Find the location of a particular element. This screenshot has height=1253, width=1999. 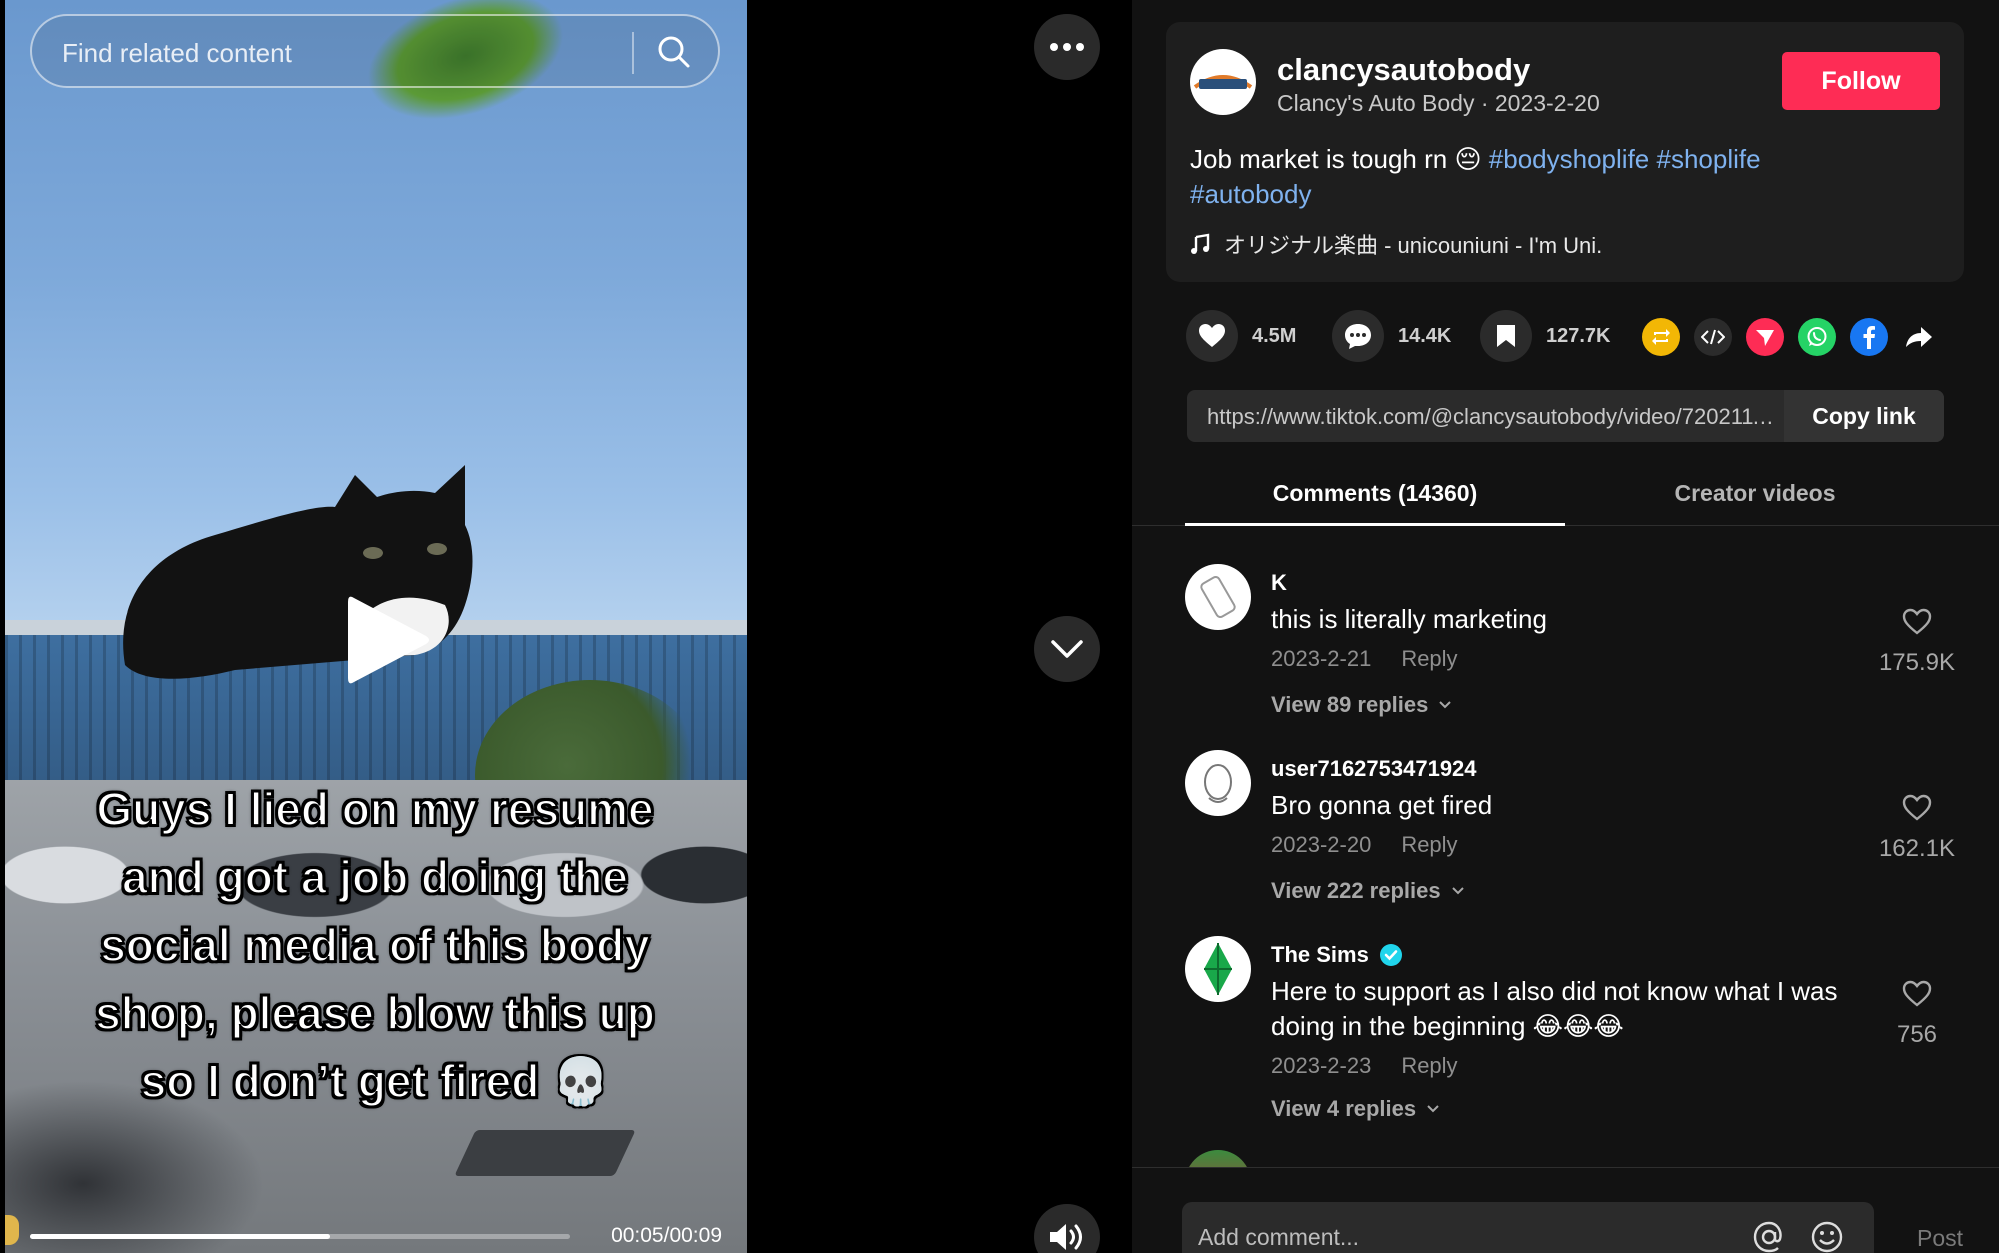

send-to-friends-button is located at coordinates (1765, 337).